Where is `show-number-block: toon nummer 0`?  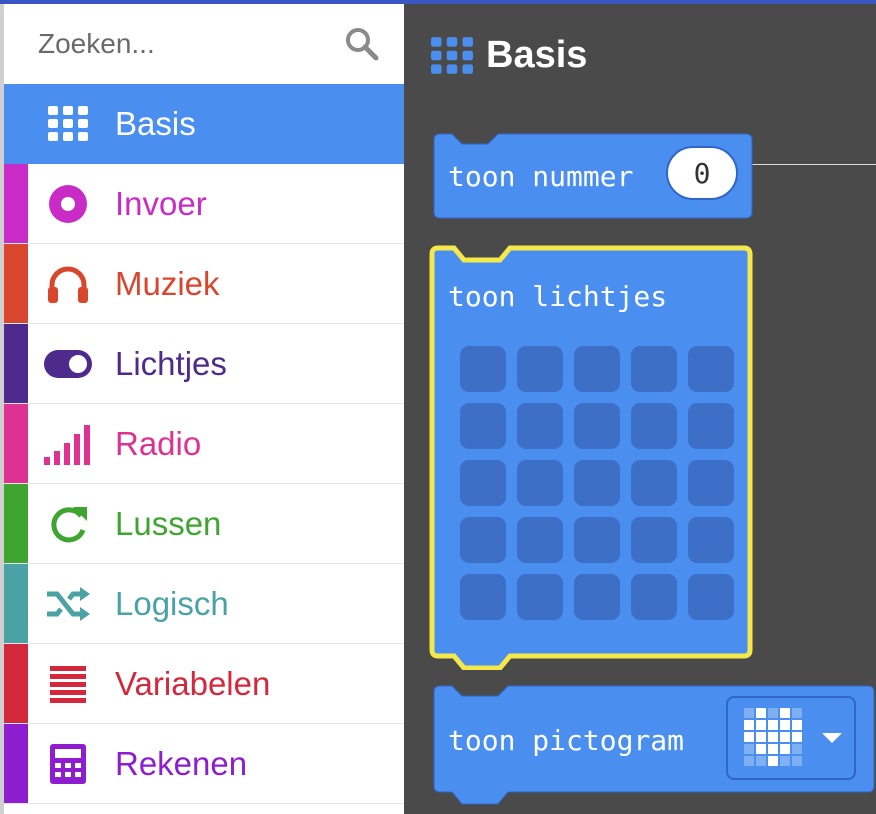
show-number-block: toon nummer 0 is located at coordinates (593, 177).